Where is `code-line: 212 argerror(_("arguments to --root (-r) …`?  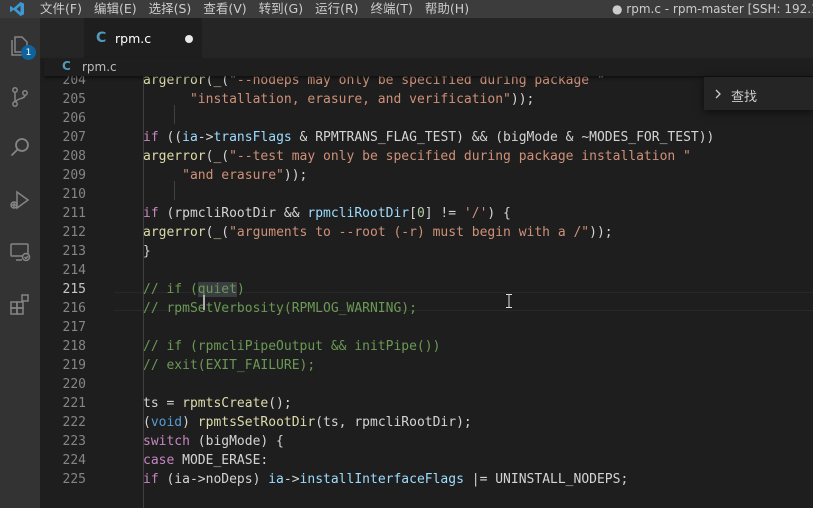
code-line: 212 argerror(_("arguments to --root (-r) … is located at coordinates (428, 232).